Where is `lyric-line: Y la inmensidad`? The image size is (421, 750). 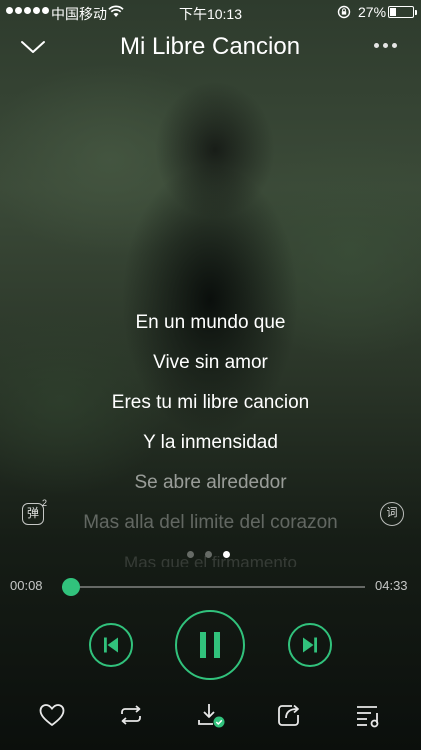
lyric-line: Y la inmensidad is located at coordinates (210, 442).